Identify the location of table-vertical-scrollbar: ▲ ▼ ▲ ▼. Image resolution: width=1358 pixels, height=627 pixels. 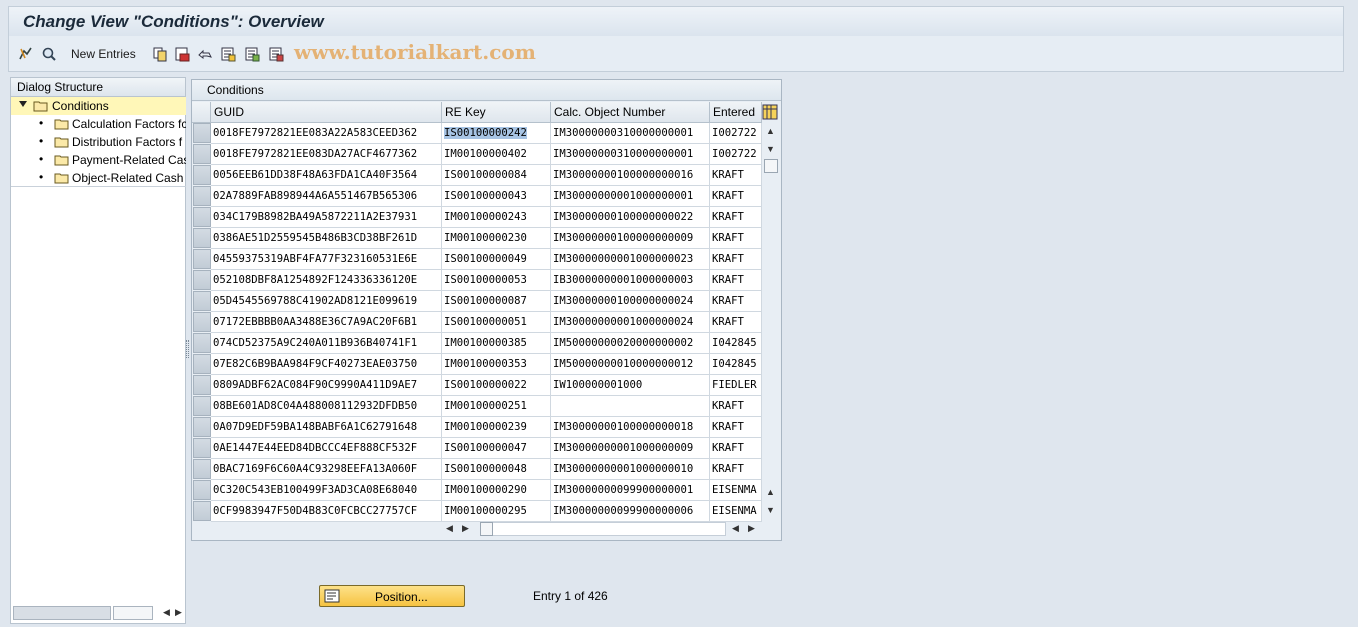
(771, 321).